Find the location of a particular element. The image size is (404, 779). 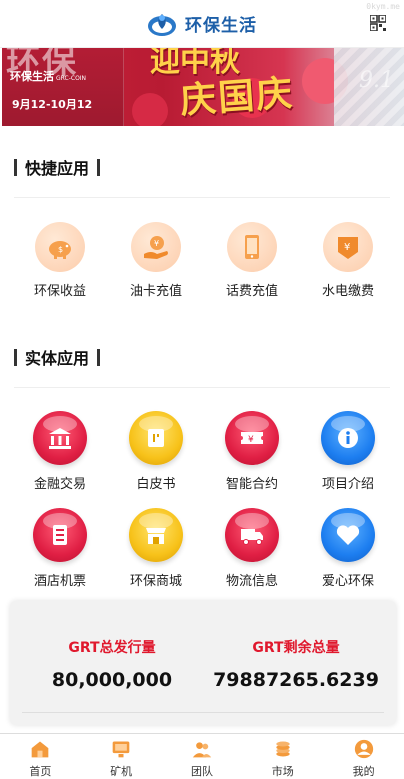

profile-icon is located at coordinates (363, 749).